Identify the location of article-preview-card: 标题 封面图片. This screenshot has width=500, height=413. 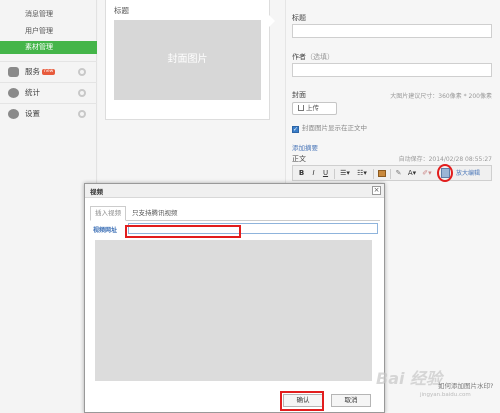
(187, 60).